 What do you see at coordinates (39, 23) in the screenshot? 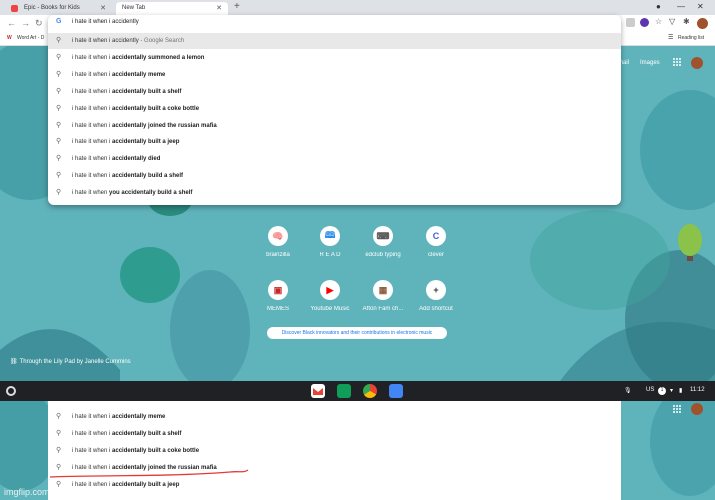
I see `reload-icon: ↻` at bounding box center [39, 23].